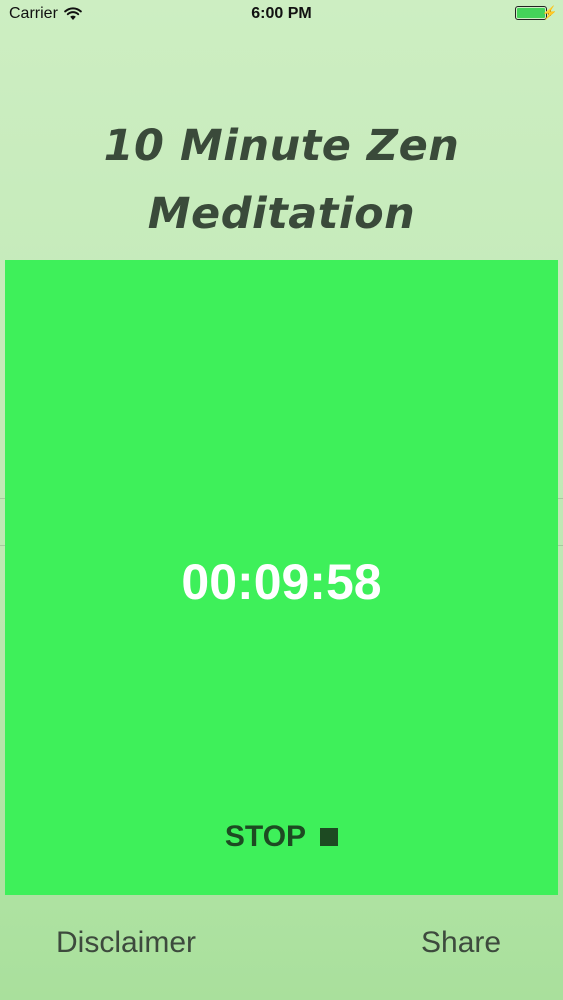 The height and width of the screenshot is (1000, 563). I want to click on stop-icon, so click(329, 837).